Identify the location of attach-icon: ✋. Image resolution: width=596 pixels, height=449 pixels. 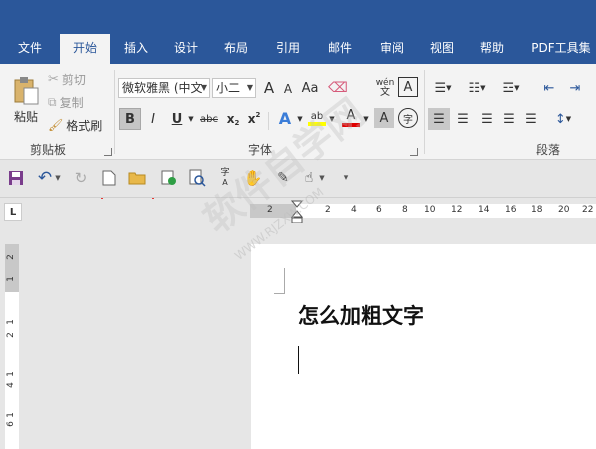
(253, 178).